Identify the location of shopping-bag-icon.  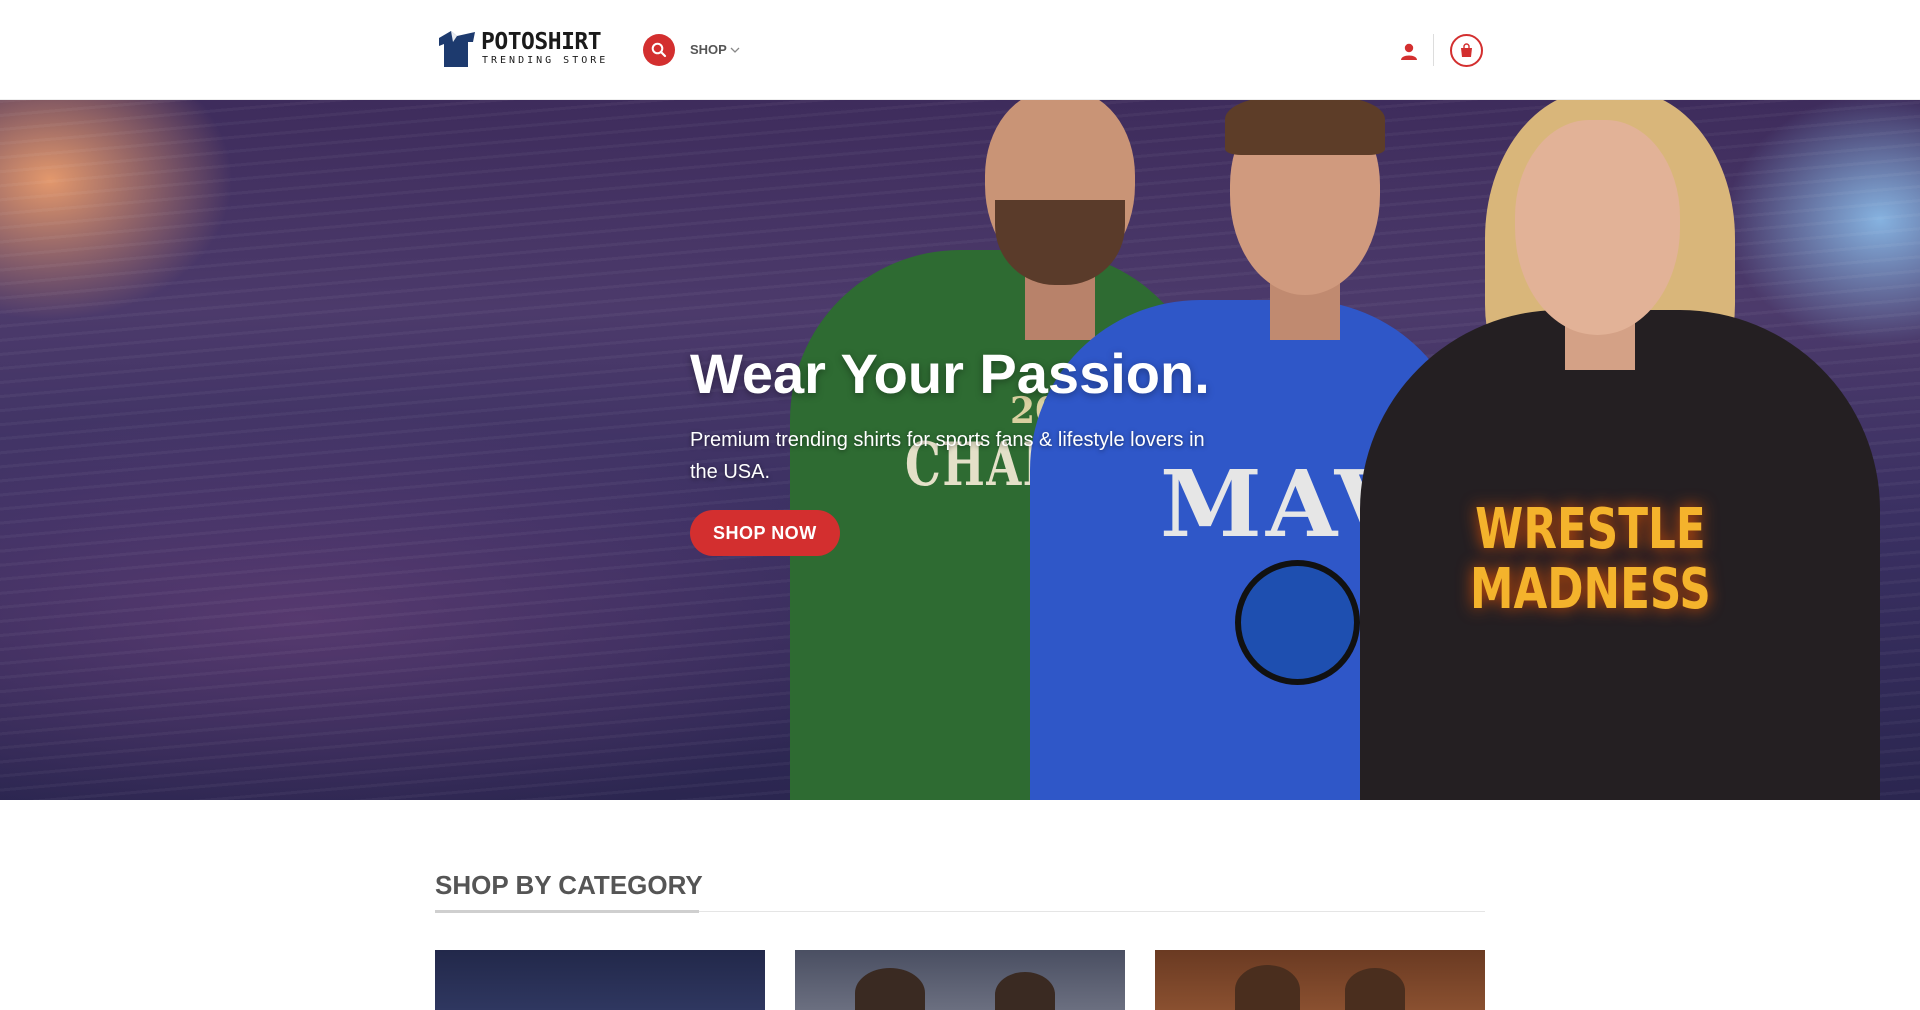
(1466, 50).